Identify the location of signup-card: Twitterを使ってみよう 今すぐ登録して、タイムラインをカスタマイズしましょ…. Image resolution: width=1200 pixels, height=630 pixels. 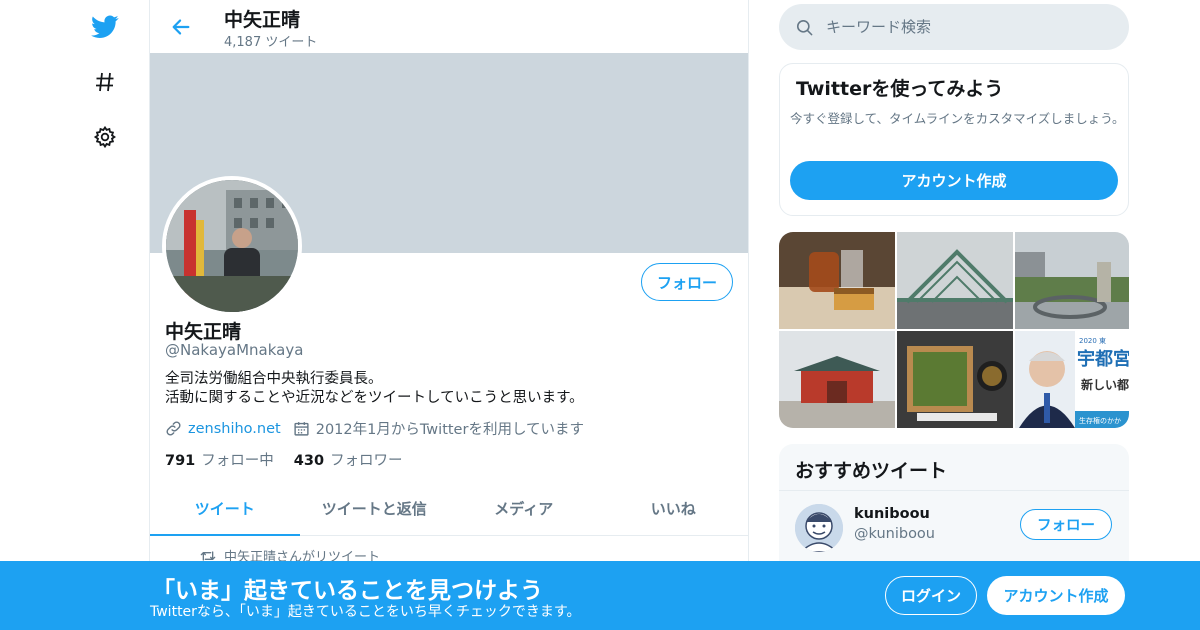
(954, 139).